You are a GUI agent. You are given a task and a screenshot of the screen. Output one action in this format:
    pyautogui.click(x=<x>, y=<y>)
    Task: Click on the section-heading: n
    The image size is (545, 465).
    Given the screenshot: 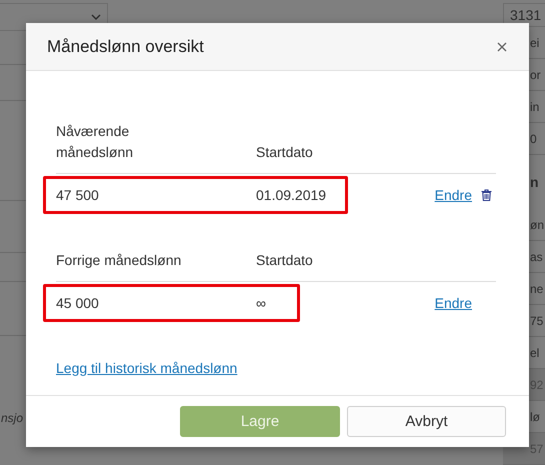 What is the action you would take?
    pyautogui.click(x=534, y=182)
    